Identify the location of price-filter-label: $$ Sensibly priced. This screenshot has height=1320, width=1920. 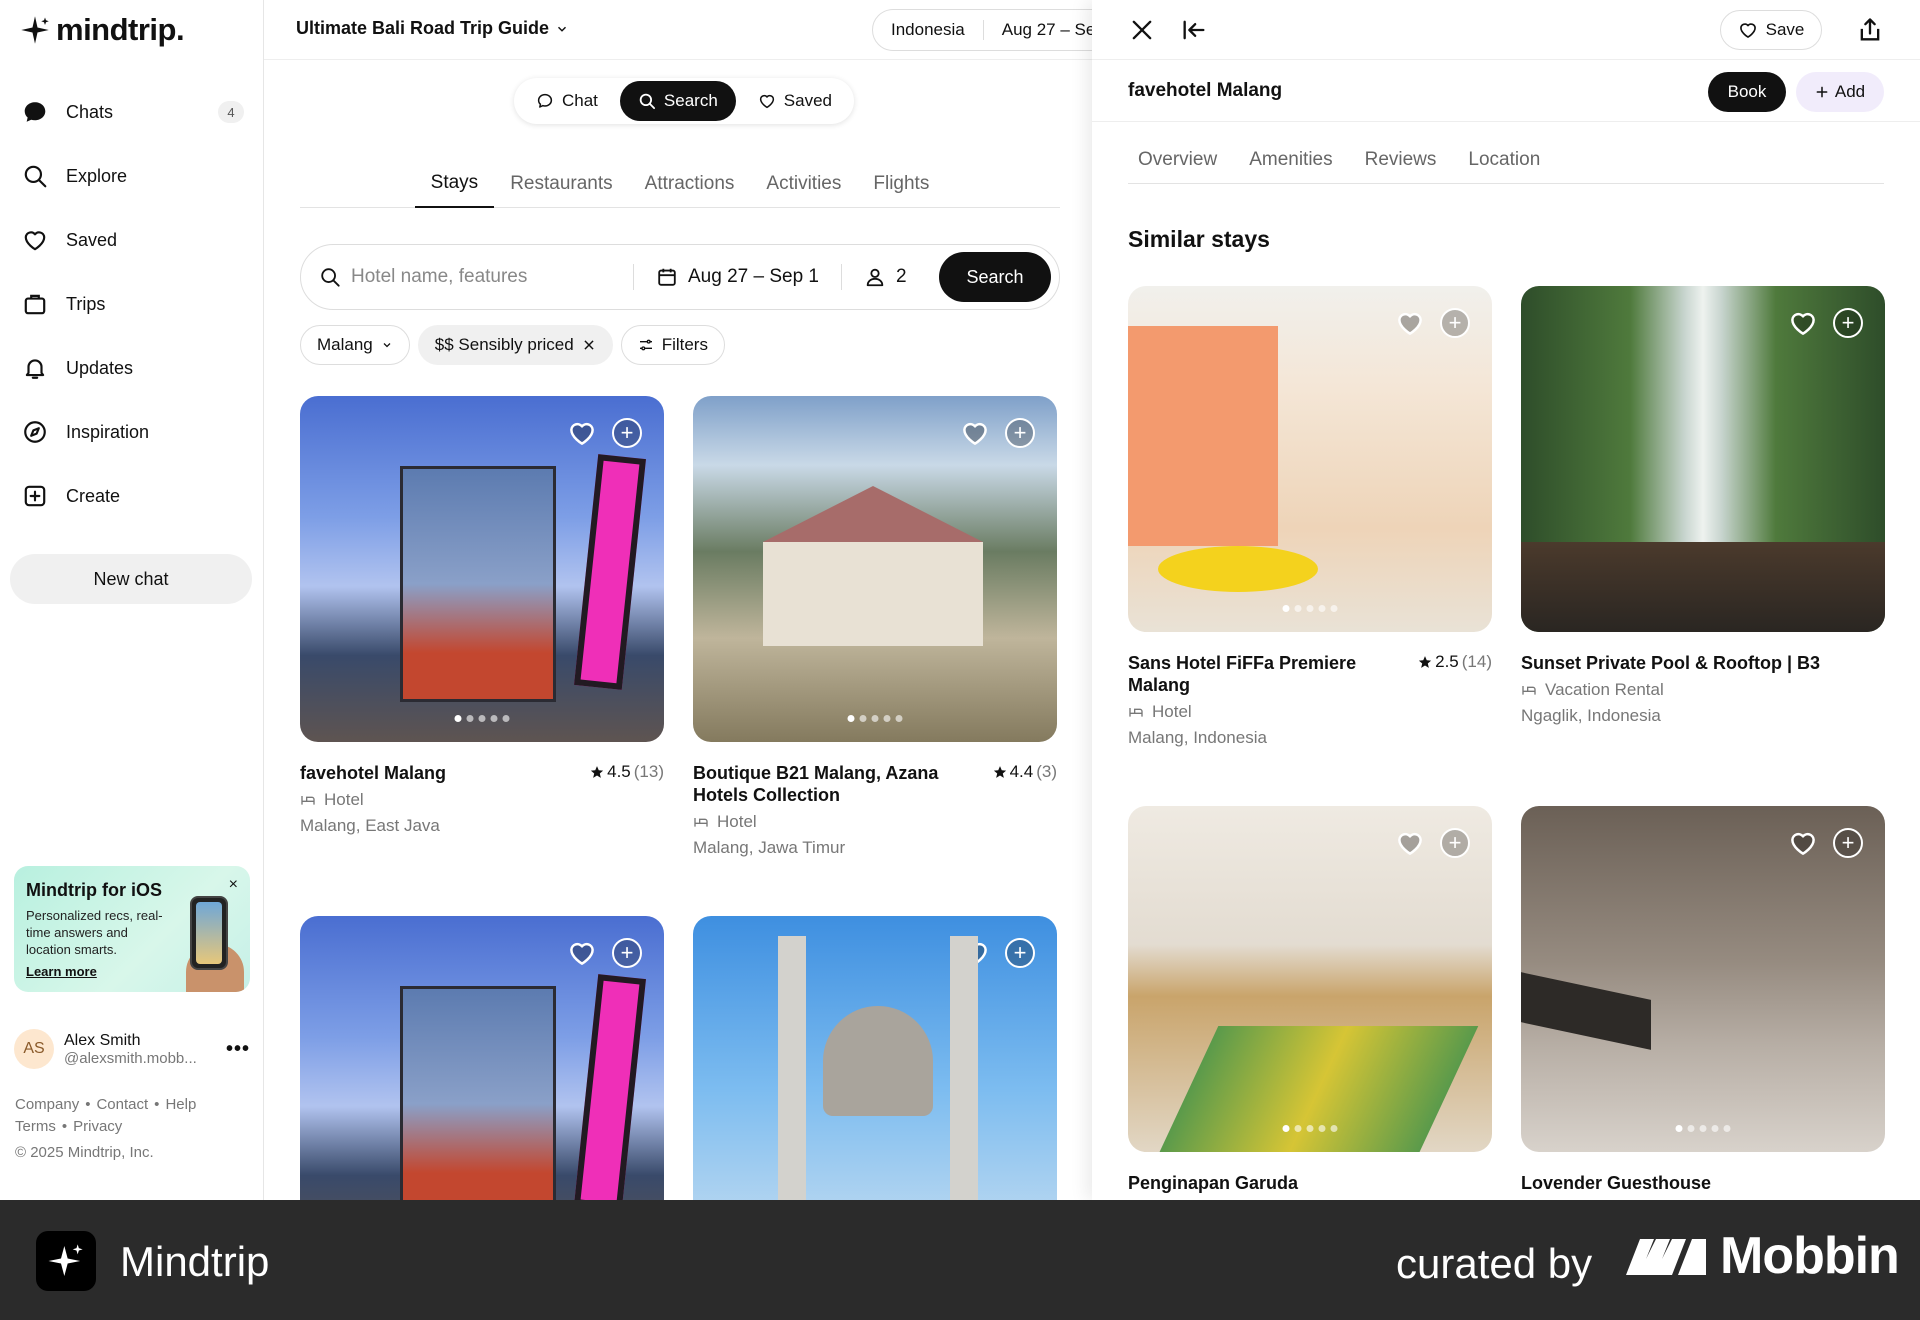
(504, 344).